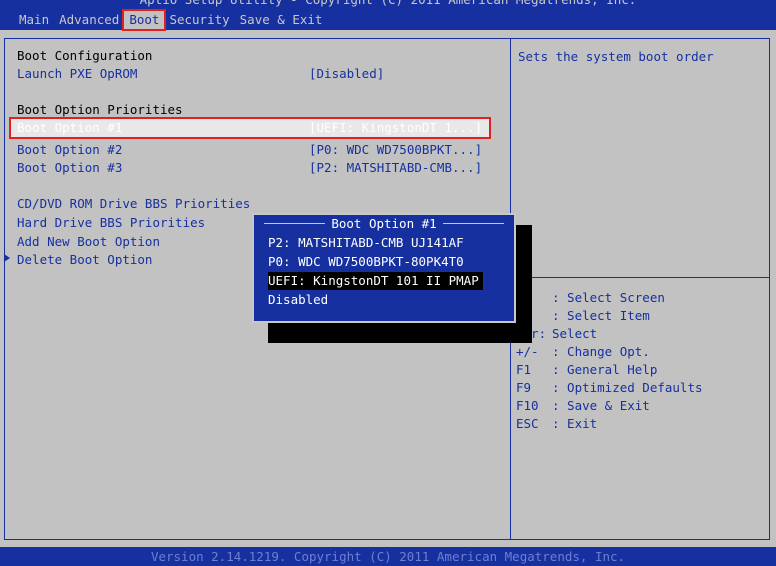 The width and height of the screenshot is (776, 566). I want to click on boot-option-3-value: [P2: MATSHITABD-CMB...], so click(395, 168).